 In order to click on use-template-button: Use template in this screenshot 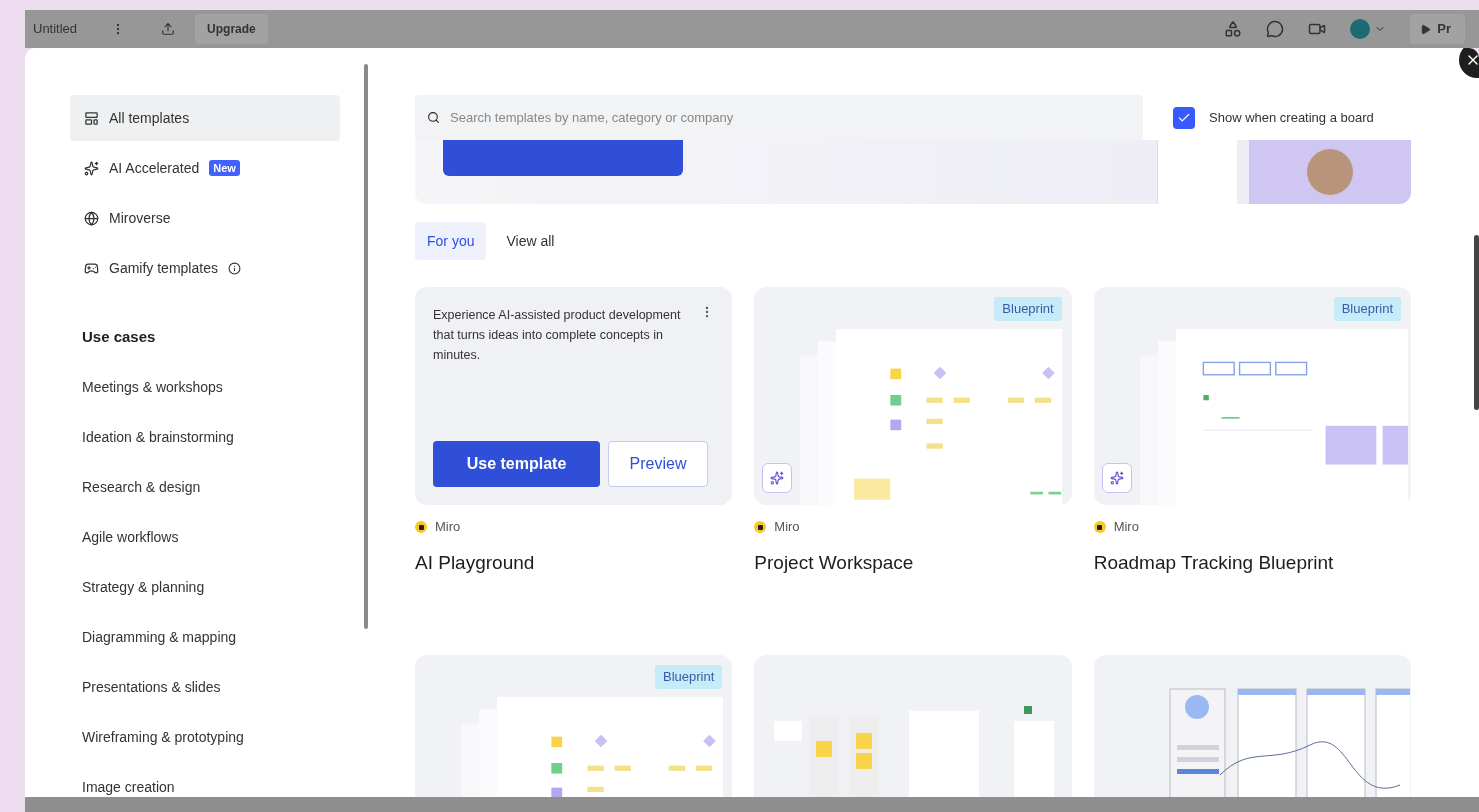, I will do `click(516, 464)`.